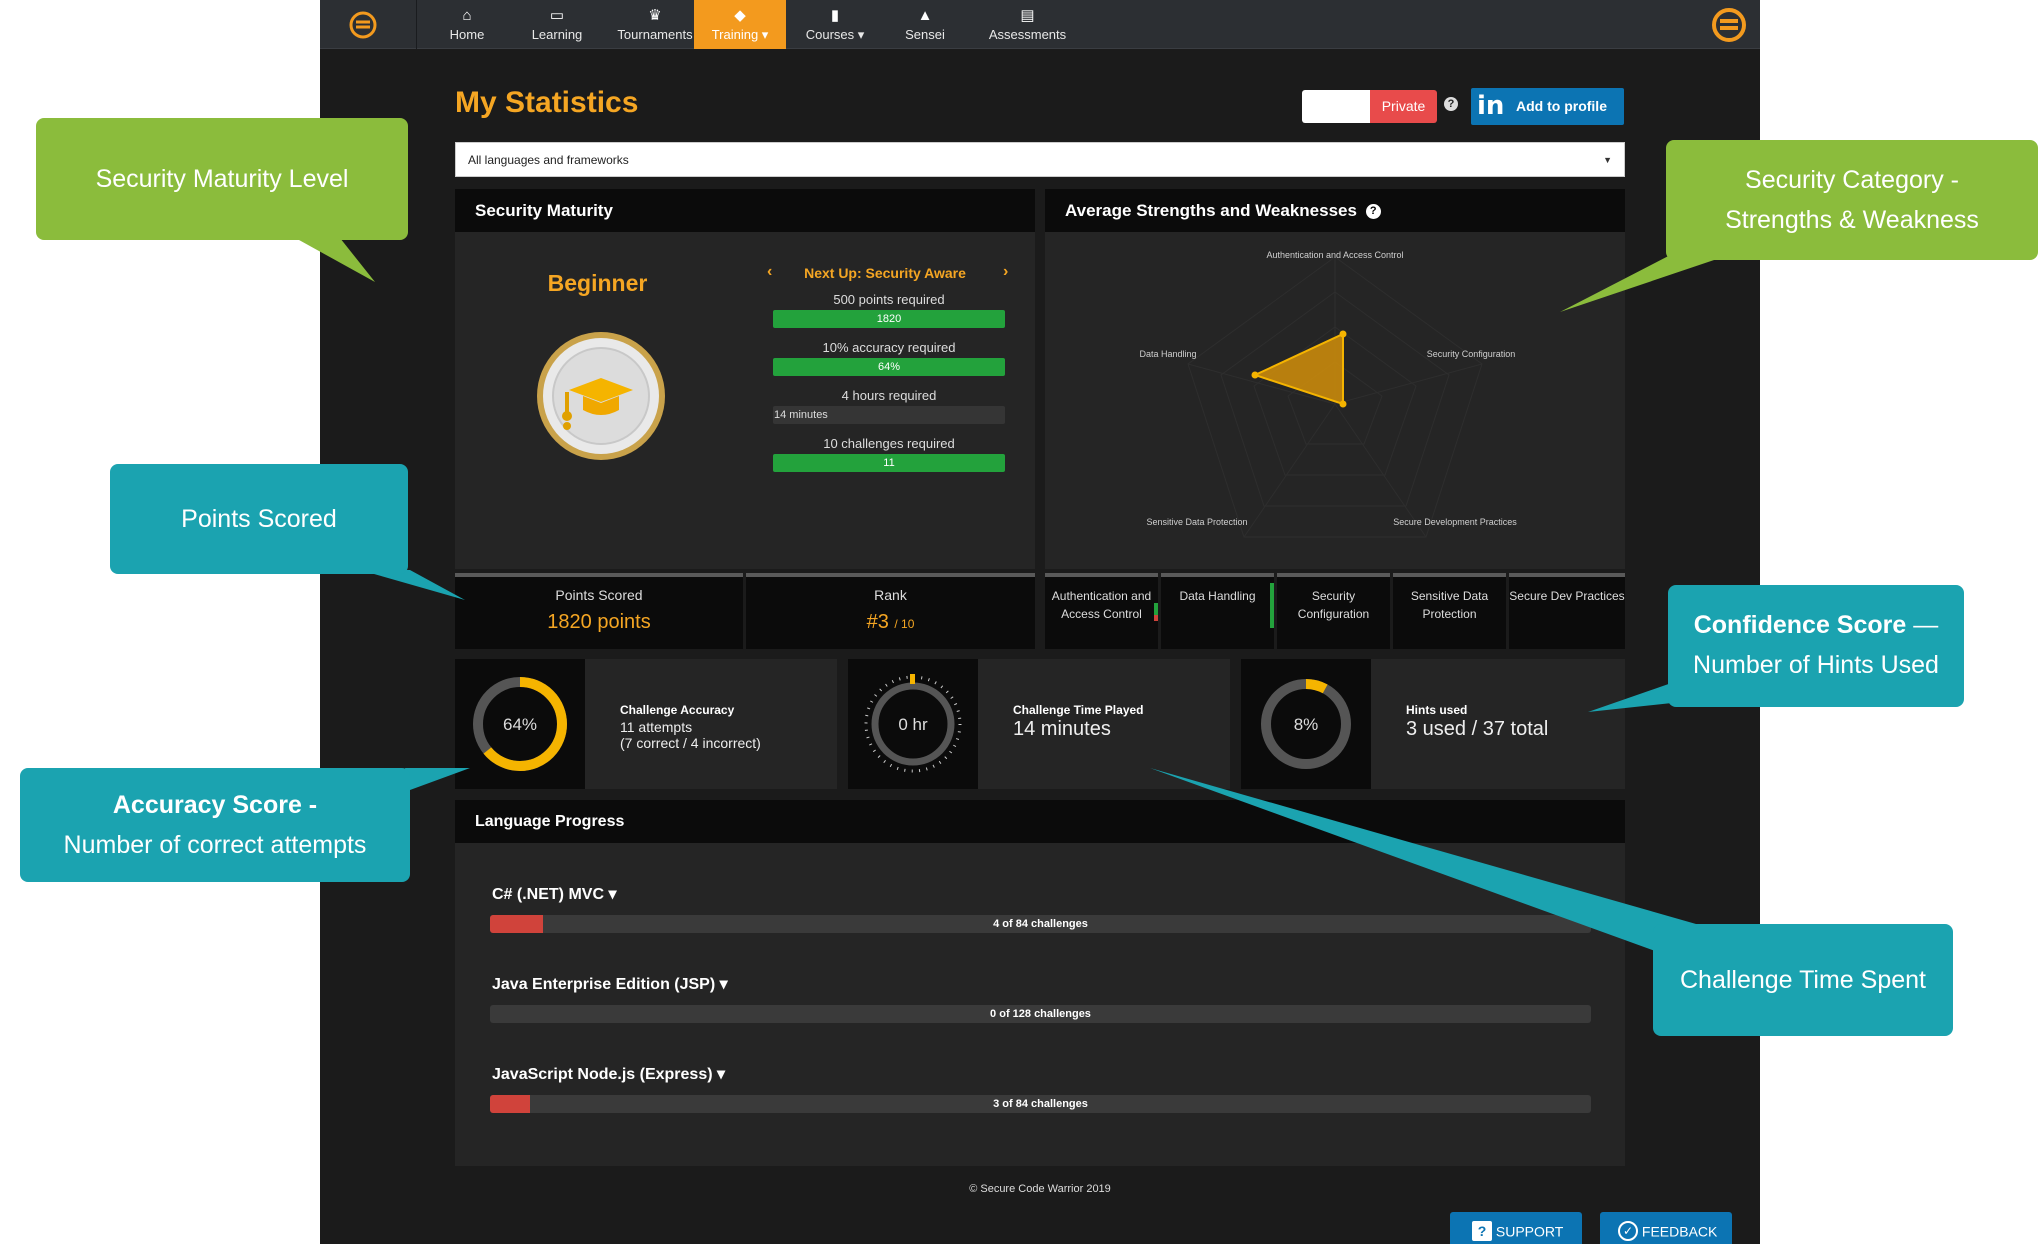  I want to click on requirement-label: 10 challenges required, so click(889, 443).